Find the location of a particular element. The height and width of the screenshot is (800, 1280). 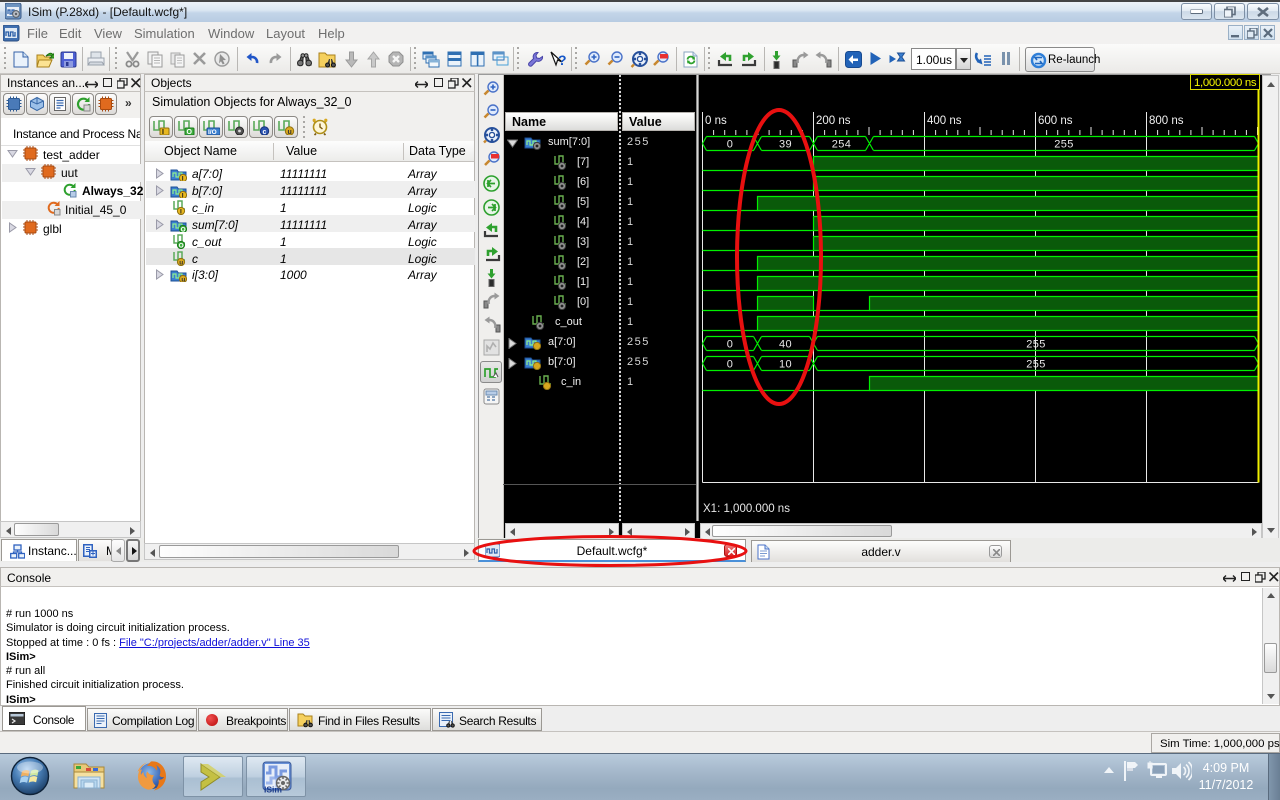

svg-text: 10 is located at coordinates (785, 365).